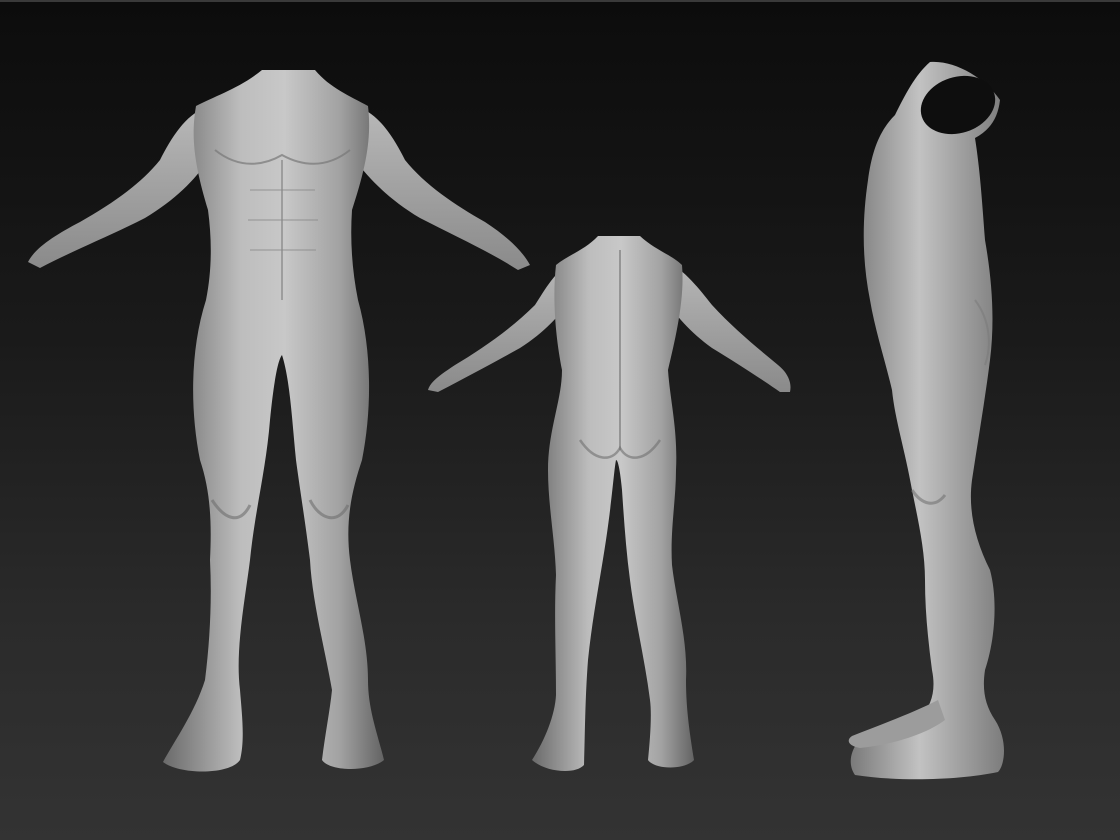 The height and width of the screenshot is (840, 1120). Describe the element at coordinates (442, 189) in the screenshot. I see `front-right-arm` at that location.